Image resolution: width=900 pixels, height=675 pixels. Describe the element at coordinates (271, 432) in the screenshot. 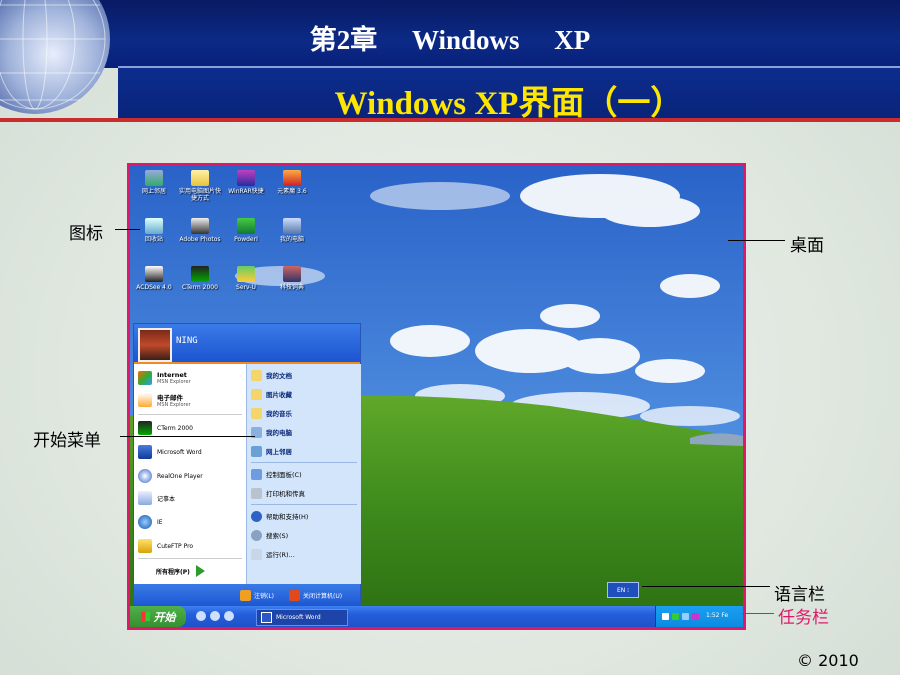

I see `menu-item-my-computer: 我的电脑` at that location.